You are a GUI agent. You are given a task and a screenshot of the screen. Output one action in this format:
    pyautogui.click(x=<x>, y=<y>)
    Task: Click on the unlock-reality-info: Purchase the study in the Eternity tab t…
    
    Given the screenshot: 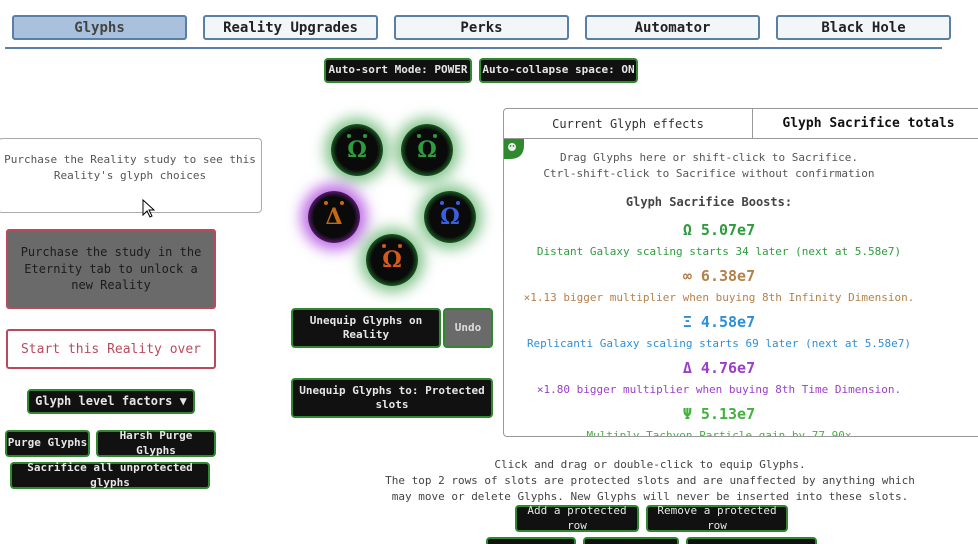 What is the action you would take?
    pyautogui.click(x=111, y=269)
    